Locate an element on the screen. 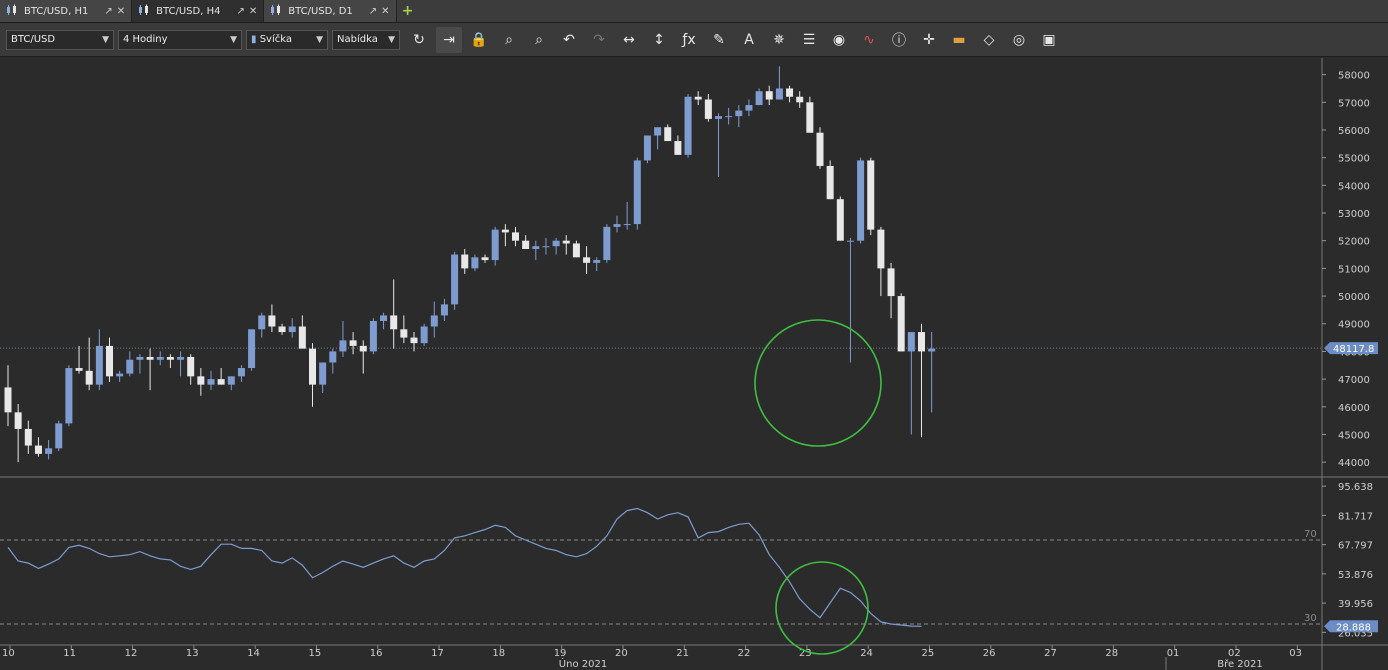  paint-bucket-icon: ◇ is located at coordinates (989, 40).